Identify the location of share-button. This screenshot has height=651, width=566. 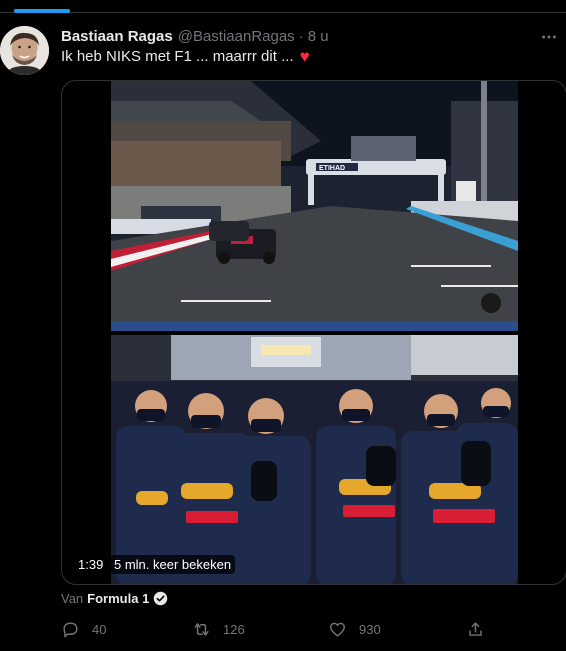
(475, 629).